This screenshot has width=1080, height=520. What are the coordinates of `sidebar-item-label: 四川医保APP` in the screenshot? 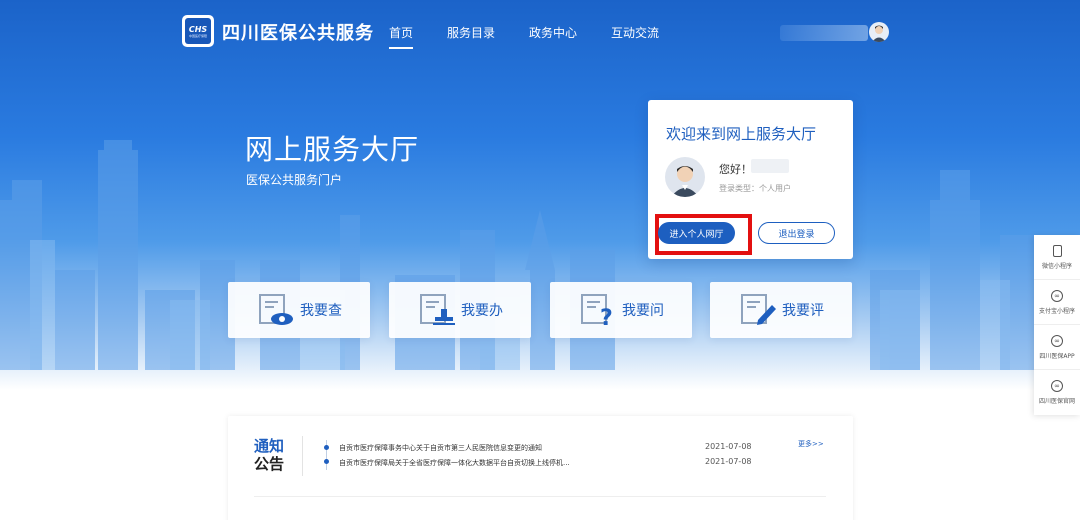 It's located at (1057, 356).